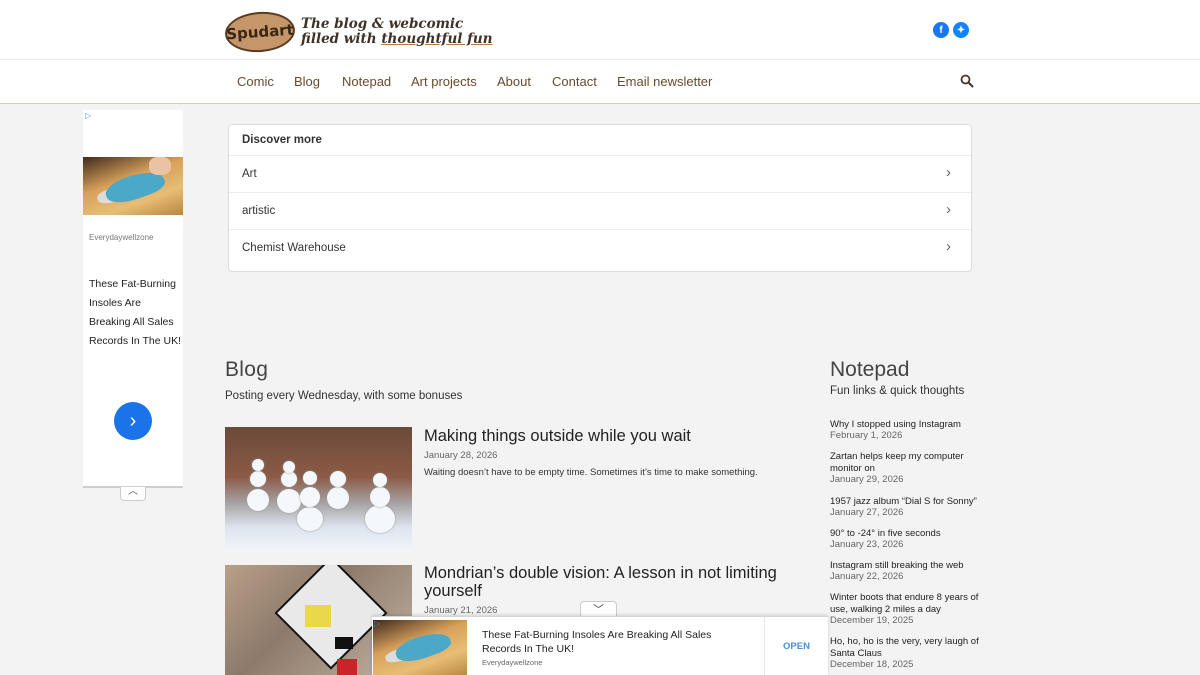 The height and width of the screenshot is (675, 1200). I want to click on notepad-item-date: January 22, 2026, so click(867, 576).